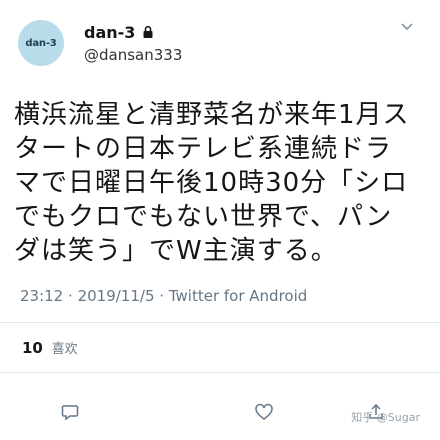 This screenshot has height=440, width=440. Describe the element at coordinates (133, 55) in the screenshot. I see `user-handle: @dansan333` at that location.